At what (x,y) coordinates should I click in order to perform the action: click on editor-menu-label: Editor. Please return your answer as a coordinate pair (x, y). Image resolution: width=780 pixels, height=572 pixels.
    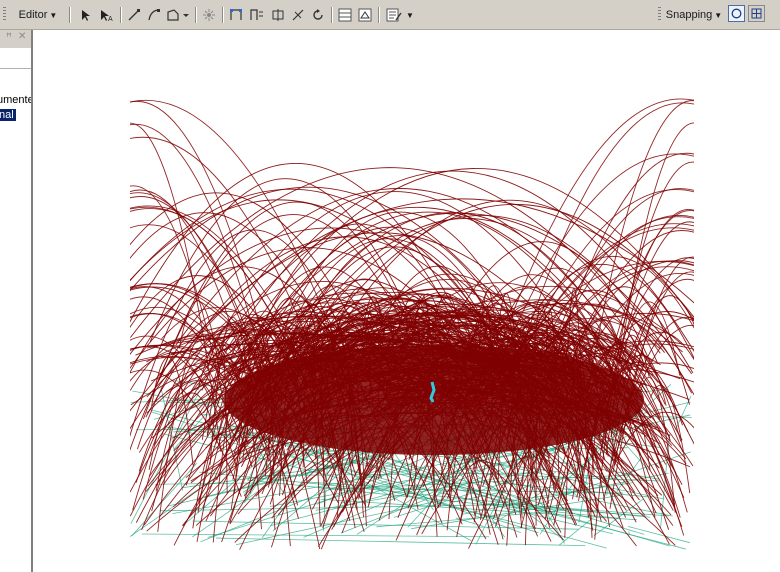
    Looking at the image, I should click on (33, 15).